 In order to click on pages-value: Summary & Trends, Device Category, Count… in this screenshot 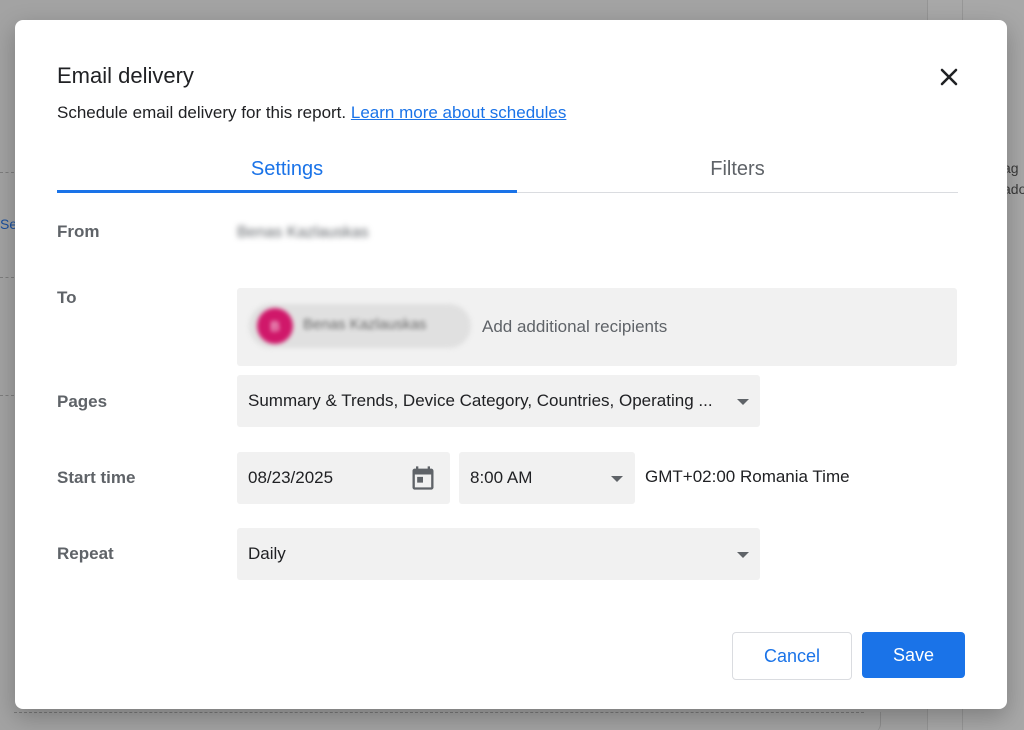, I will do `click(480, 400)`.